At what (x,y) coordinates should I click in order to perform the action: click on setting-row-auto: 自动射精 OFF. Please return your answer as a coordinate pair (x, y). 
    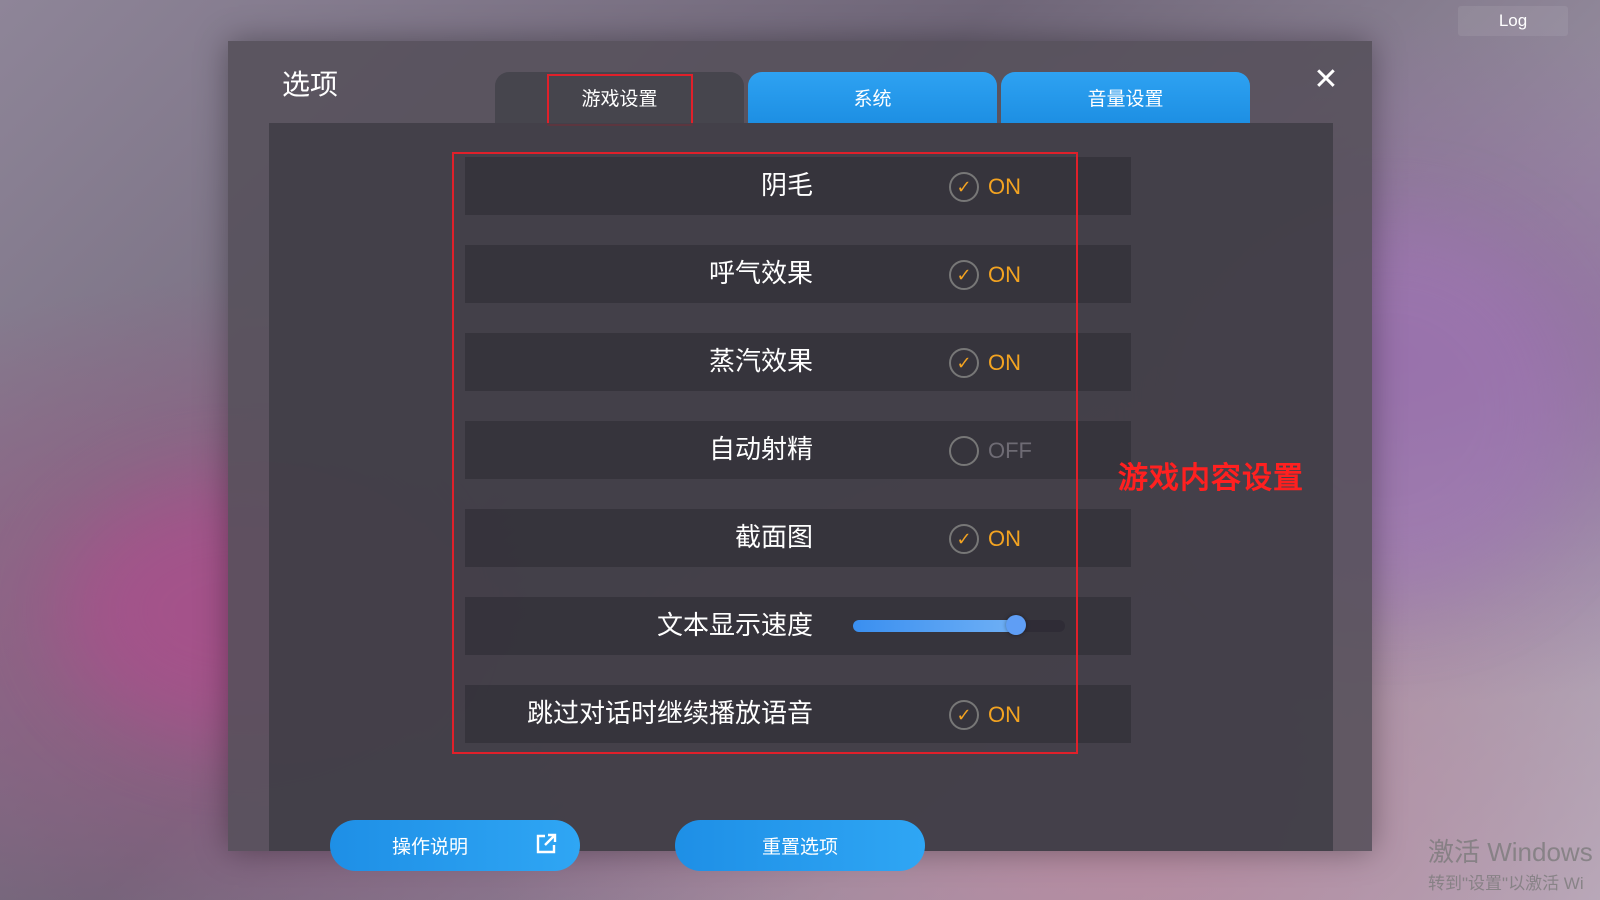
    Looking at the image, I should click on (798, 450).